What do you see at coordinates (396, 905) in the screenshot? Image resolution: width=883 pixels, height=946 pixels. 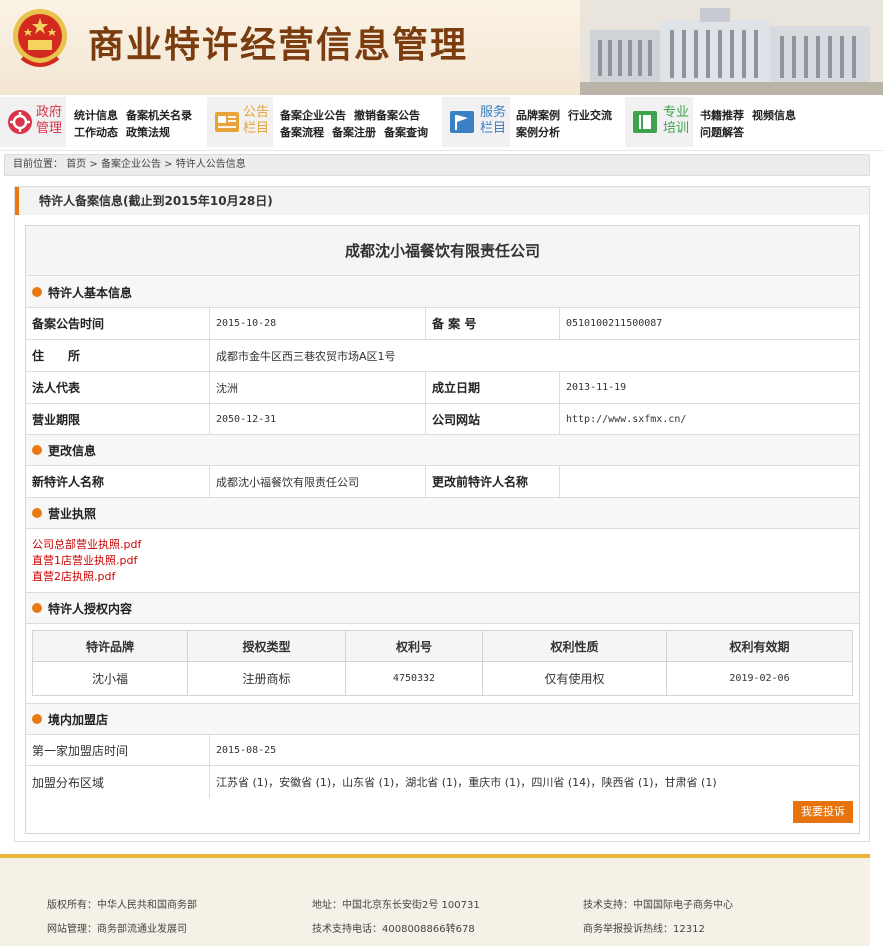 I see `footer-address: 地址：中国北京东长安街2号 100731` at bounding box center [396, 905].